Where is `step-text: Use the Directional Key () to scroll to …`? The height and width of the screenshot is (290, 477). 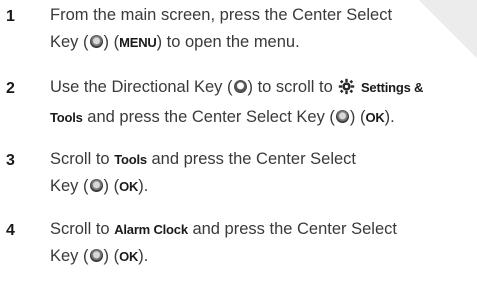
step-text: Use the Directional Key () to scroll to … is located at coordinates (237, 101).